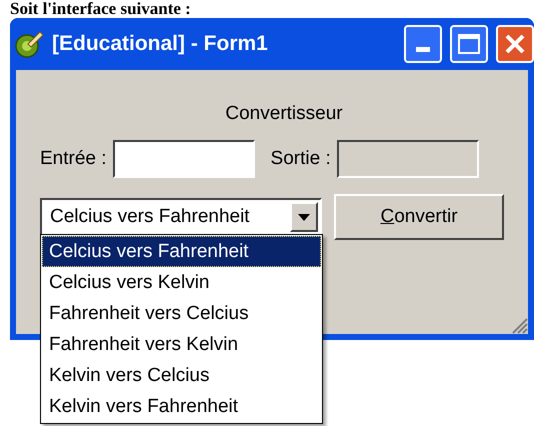  I want to click on caret-icon, so click(304, 217).